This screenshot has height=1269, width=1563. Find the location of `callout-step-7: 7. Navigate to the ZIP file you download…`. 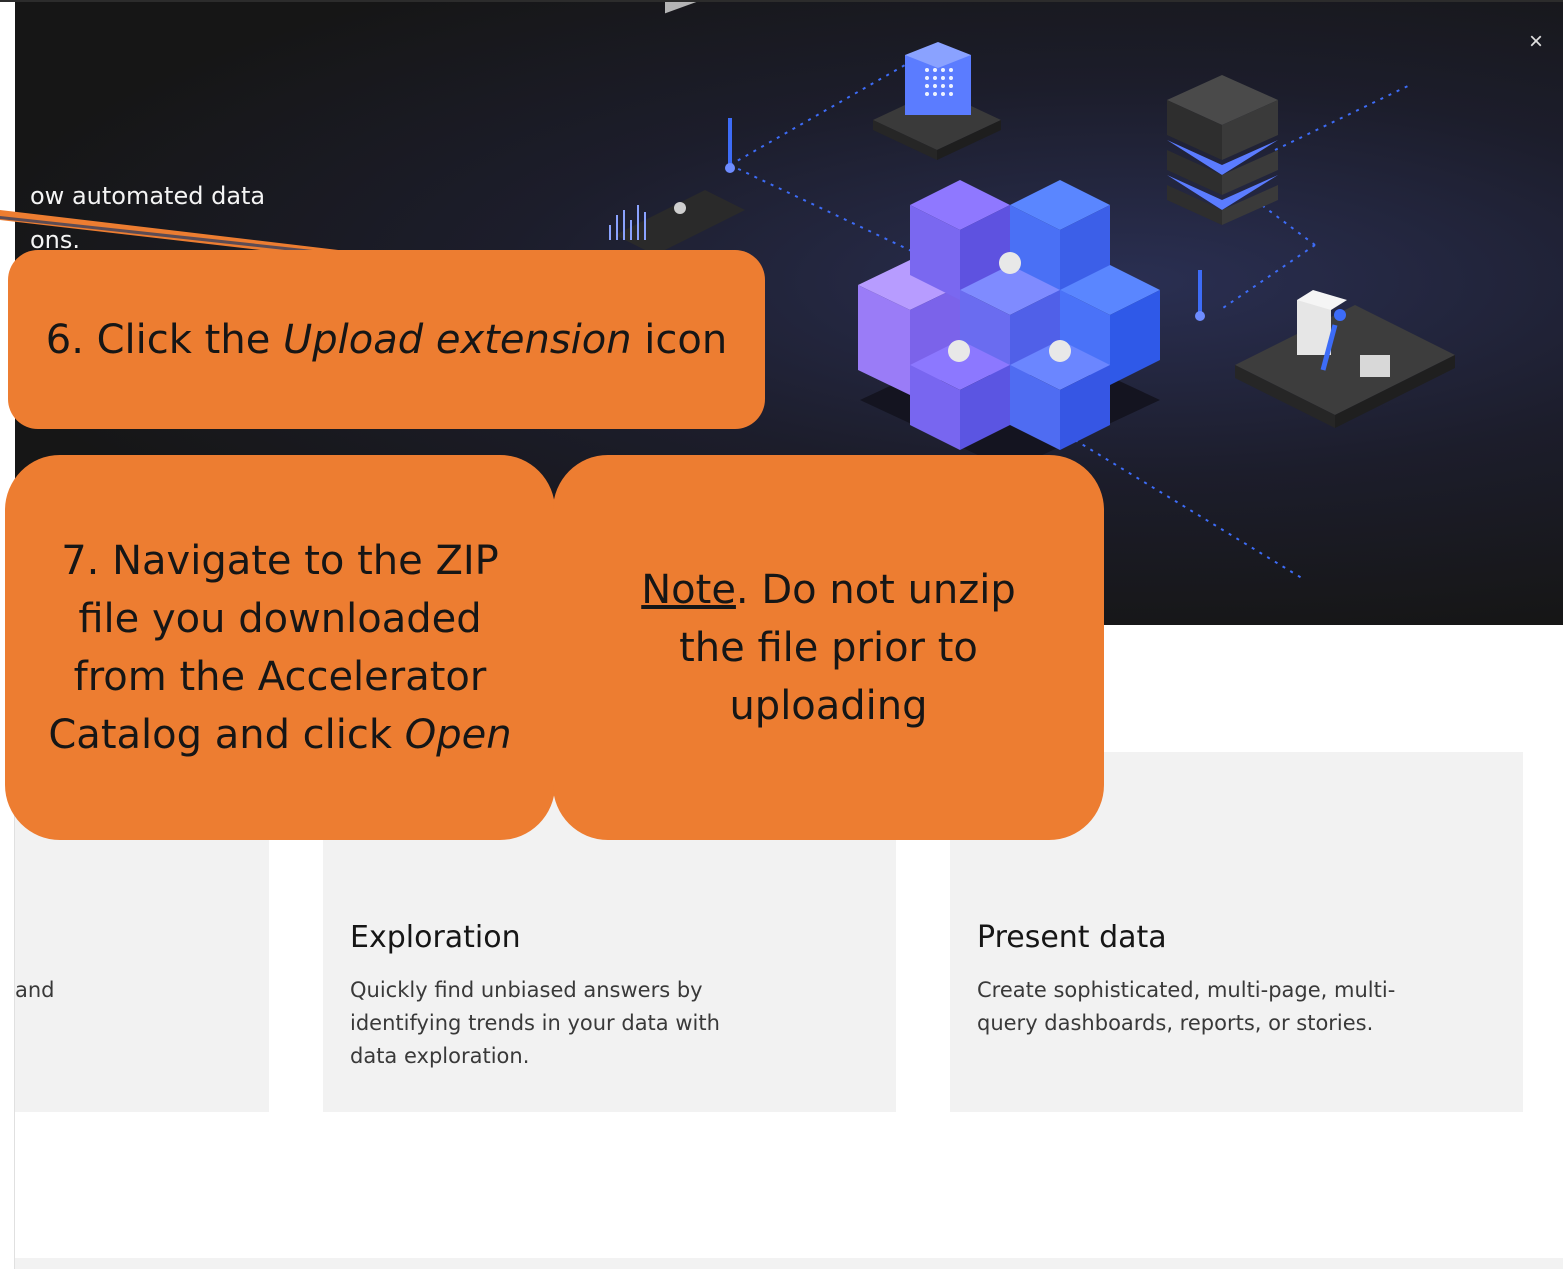

callout-step-7: 7. Navigate to the ZIP file you download… is located at coordinates (280, 647).